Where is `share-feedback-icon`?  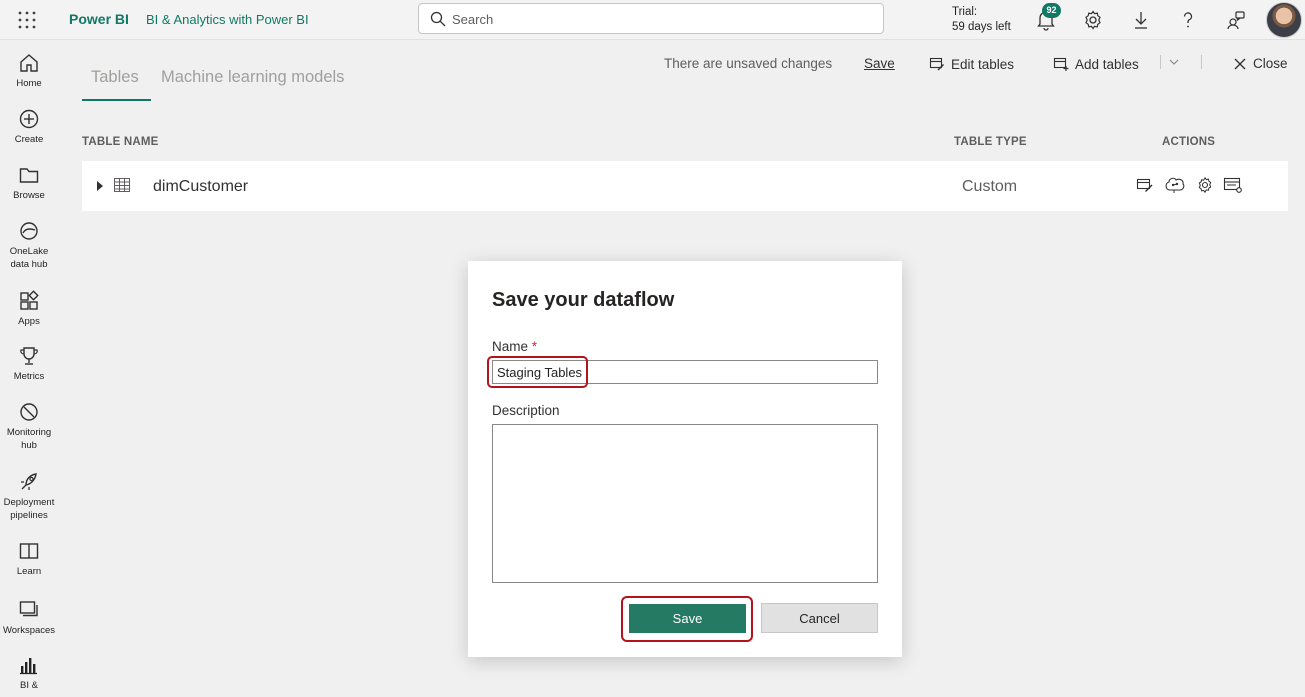 share-feedback-icon is located at coordinates (1236, 20).